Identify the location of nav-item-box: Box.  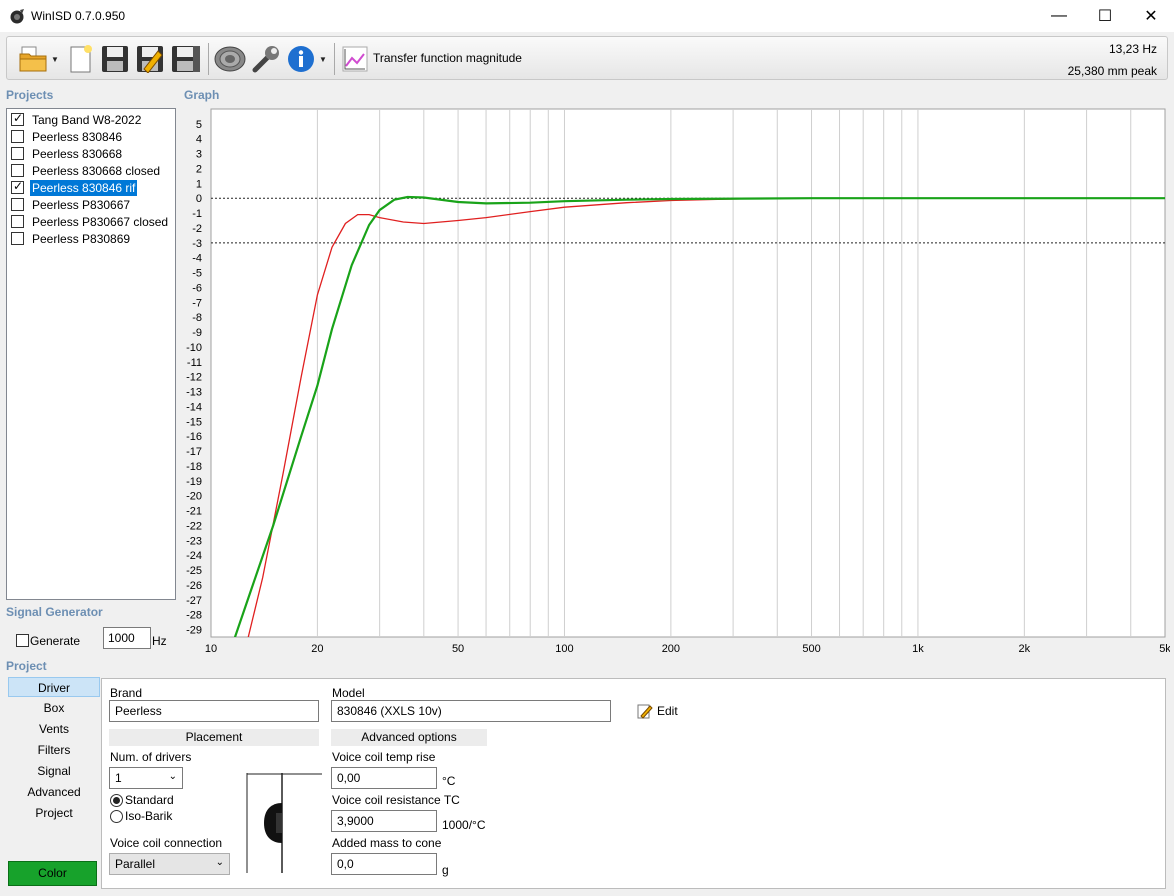
(54, 708).